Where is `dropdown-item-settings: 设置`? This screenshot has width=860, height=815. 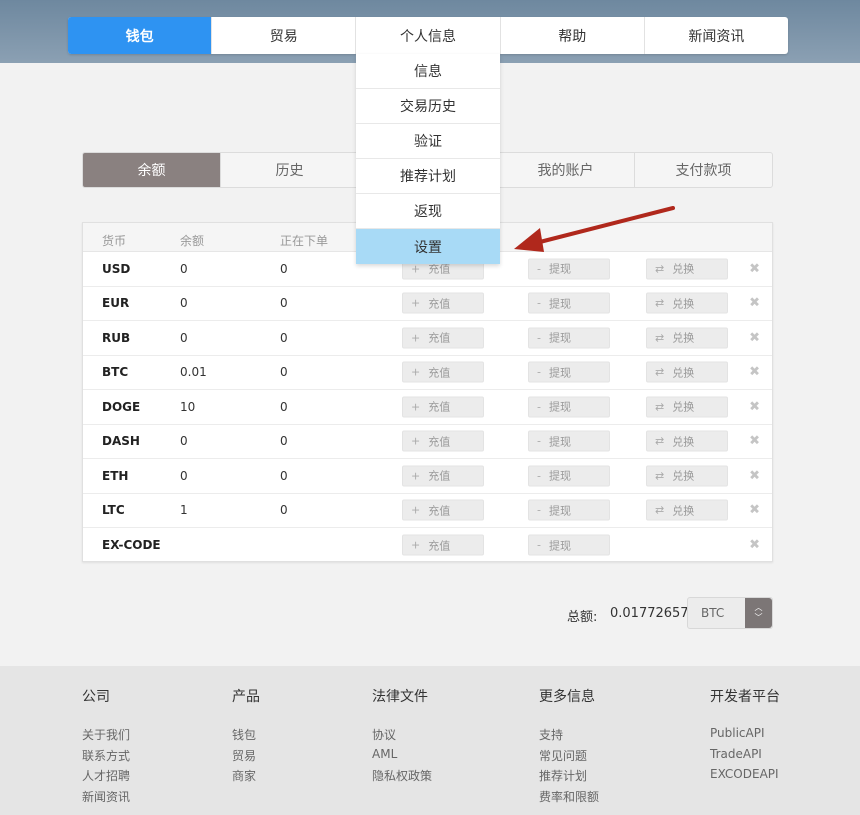 dropdown-item-settings: 设置 is located at coordinates (428, 246).